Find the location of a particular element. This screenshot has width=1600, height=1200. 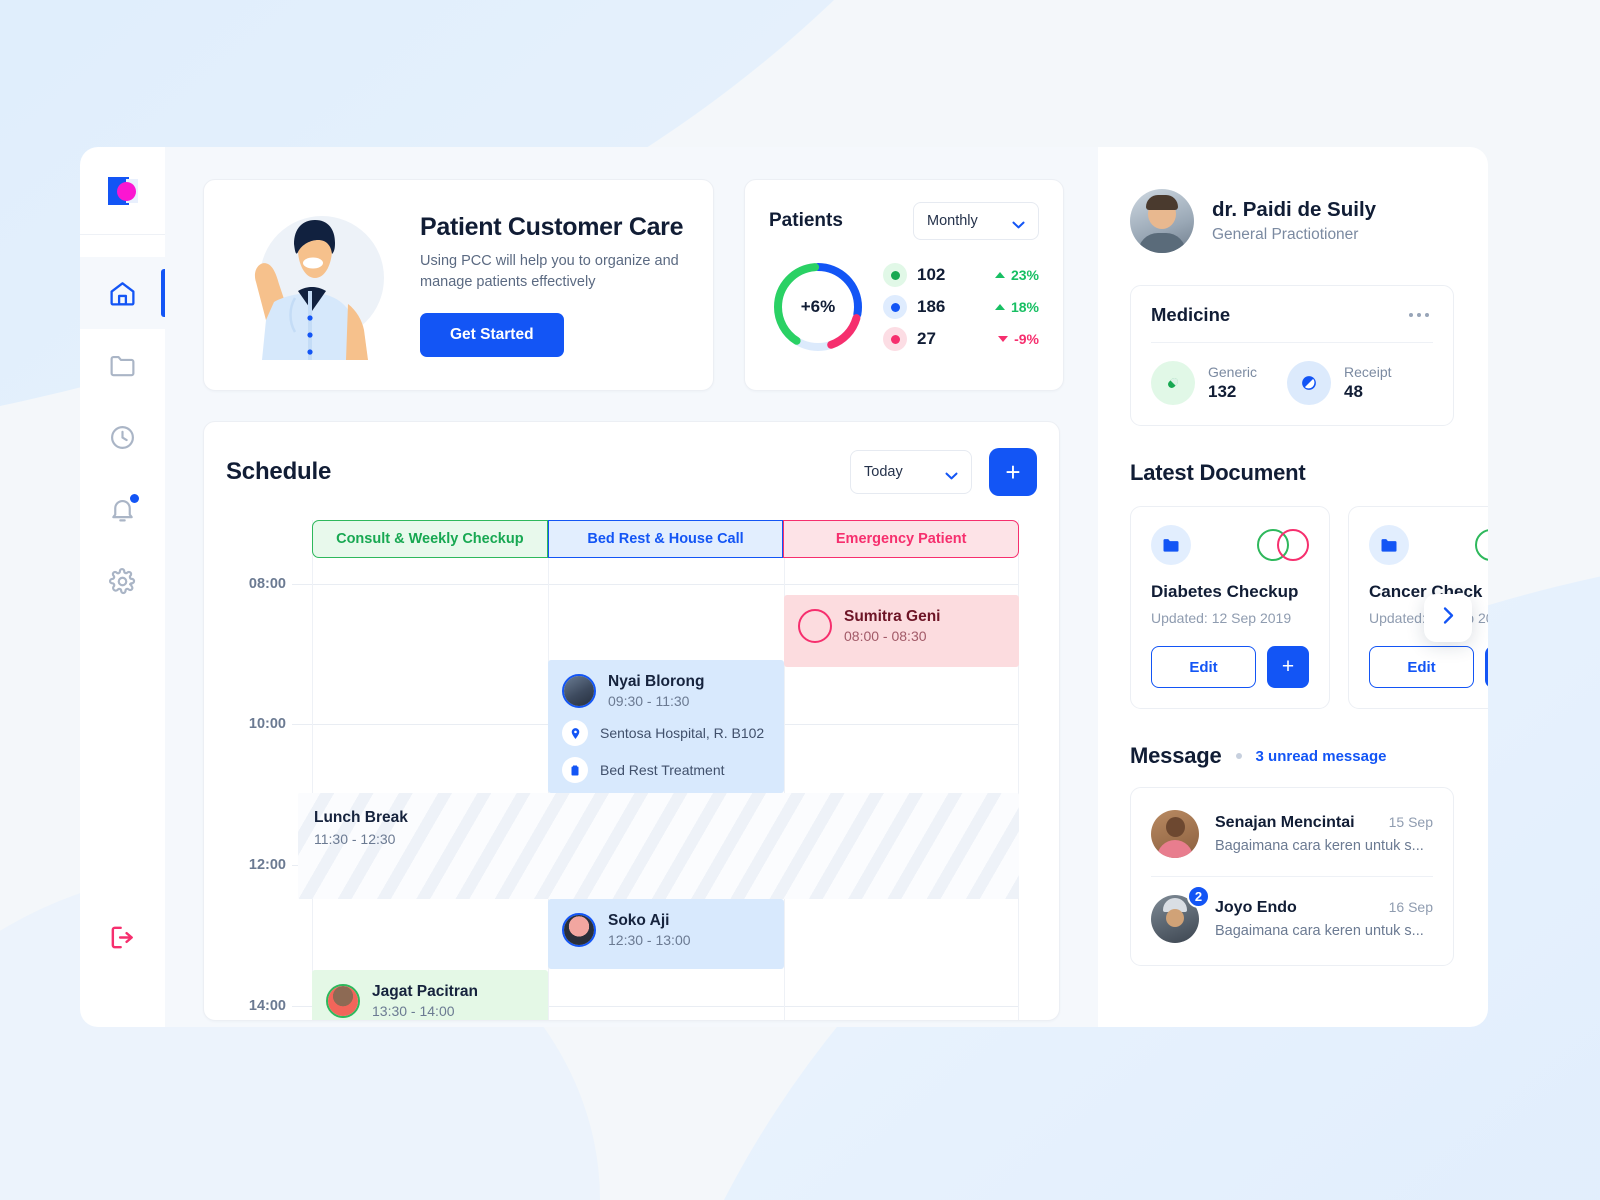

appointment-location-row: Sentosa Hospital, R. B102 is located at coordinates (666, 728).